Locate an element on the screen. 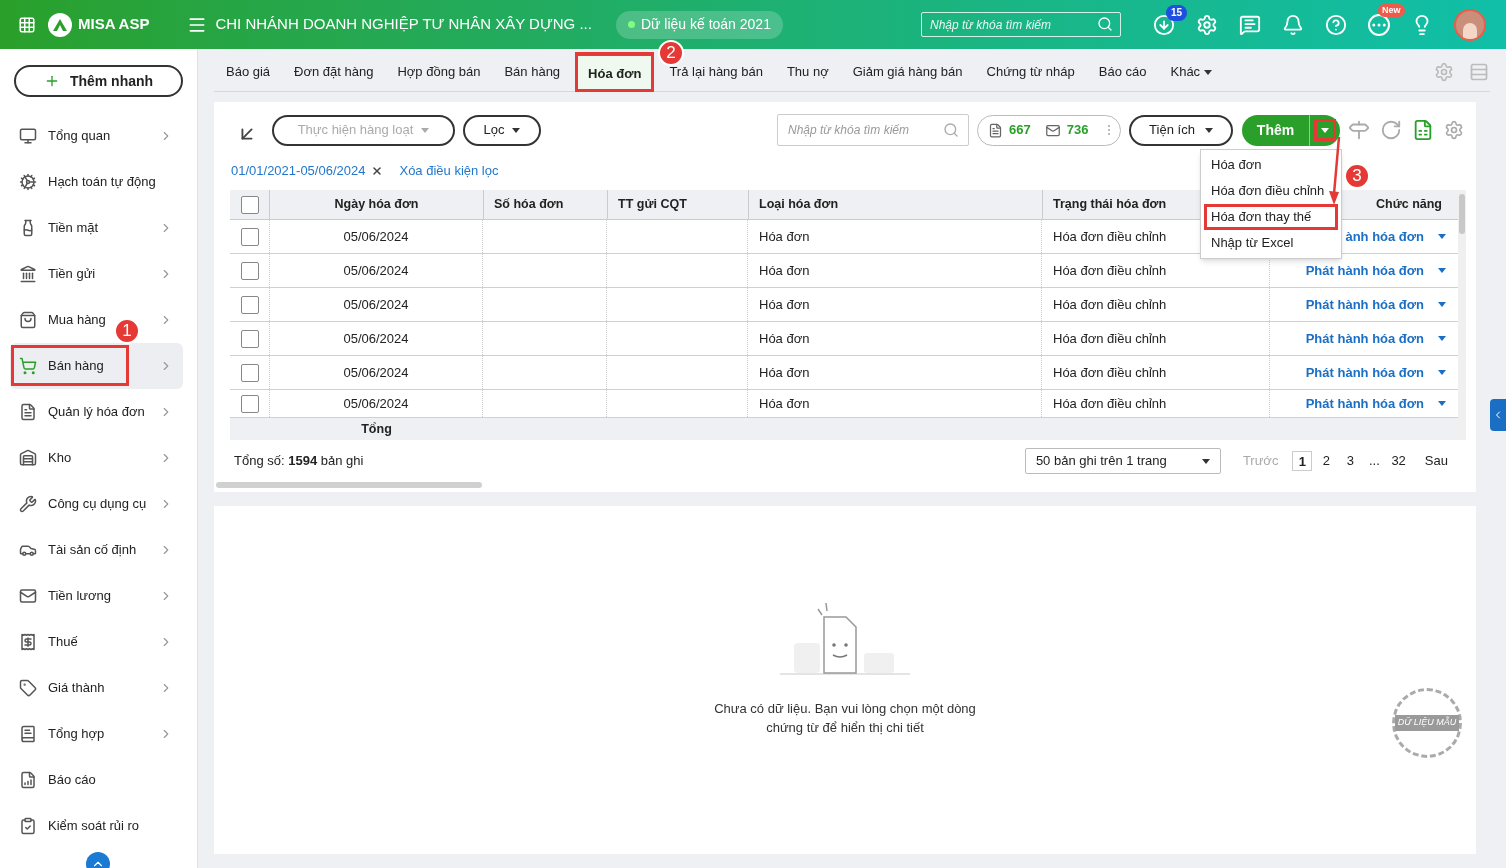 The height and width of the screenshot is (868, 1506). count-badge: 15 is located at coordinates (1177, 12).